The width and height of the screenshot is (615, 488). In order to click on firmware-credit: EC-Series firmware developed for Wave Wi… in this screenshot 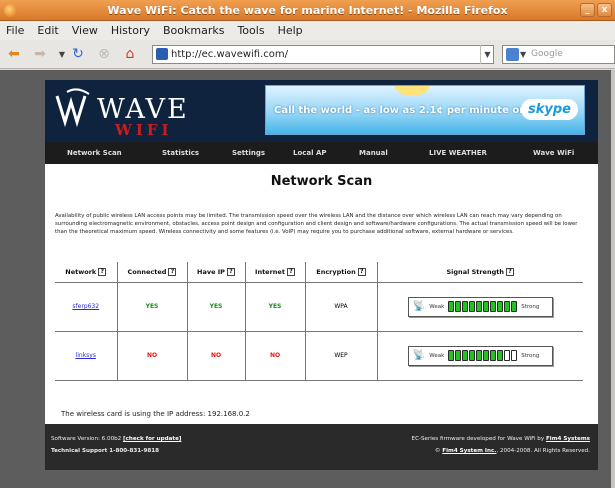, I will do `click(500, 439)`.